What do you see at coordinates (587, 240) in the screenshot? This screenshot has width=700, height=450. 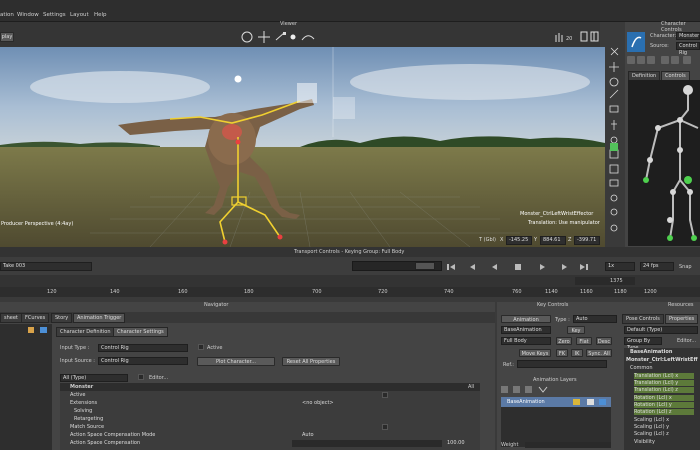 I see `z-value-field: -399.71` at bounding box center [587, 240].